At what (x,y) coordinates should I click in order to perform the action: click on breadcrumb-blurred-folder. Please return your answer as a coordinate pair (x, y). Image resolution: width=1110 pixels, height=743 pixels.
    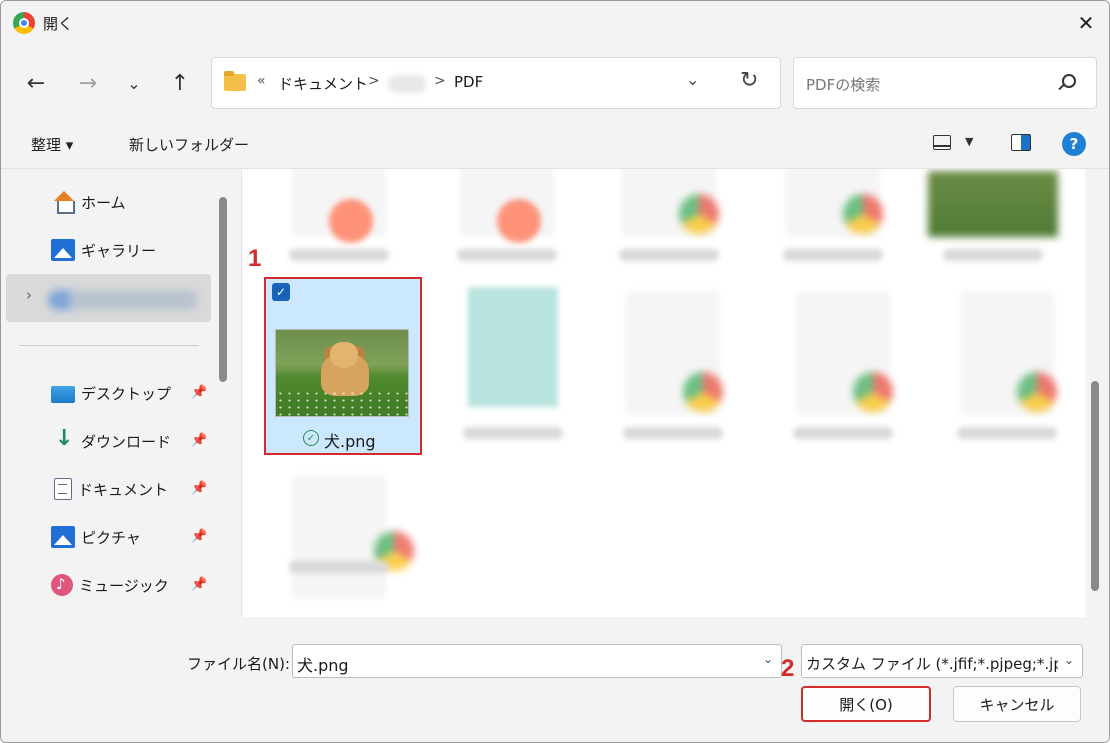
    Looking at the image, I should click on (407, 84).